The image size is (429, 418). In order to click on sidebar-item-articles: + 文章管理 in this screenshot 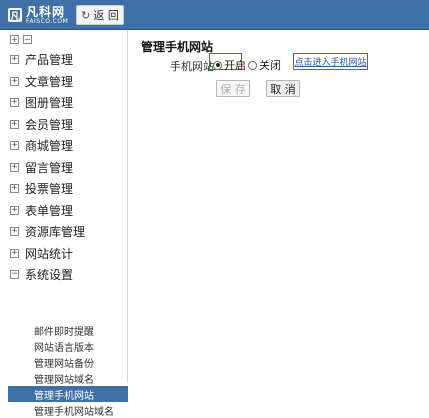, I will do `click(63, 82)`.